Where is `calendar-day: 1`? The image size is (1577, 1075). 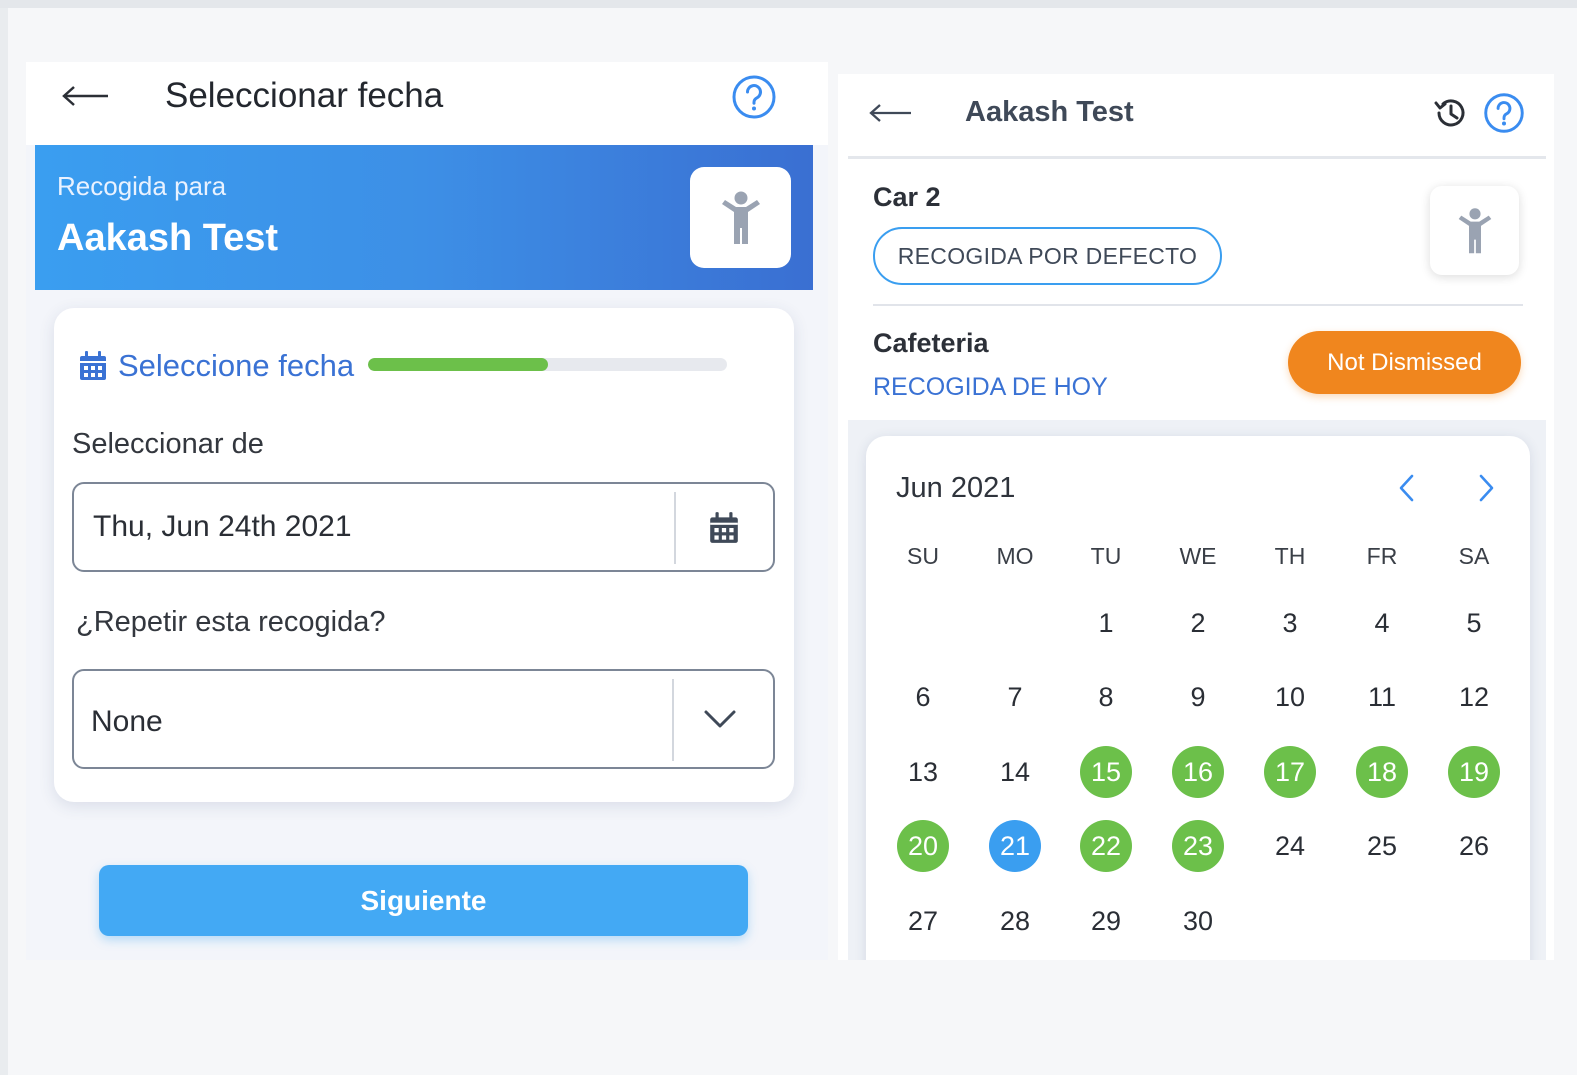
calendar-day: 1 is located at coordinates (1106, 623).